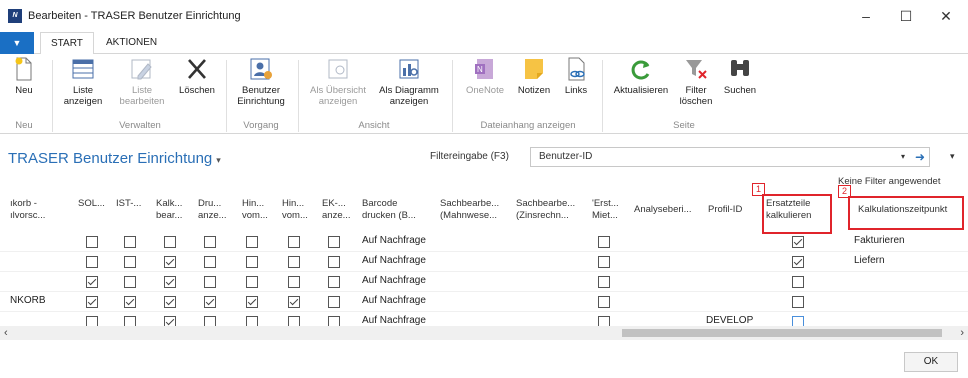 This screenshot has height=378, width=968. What do you see at coordinates (110, 158) in the screenshot?
I see `page-title-text: TRASER Benutzer Einrichtung` at bounding box center [110, 158].